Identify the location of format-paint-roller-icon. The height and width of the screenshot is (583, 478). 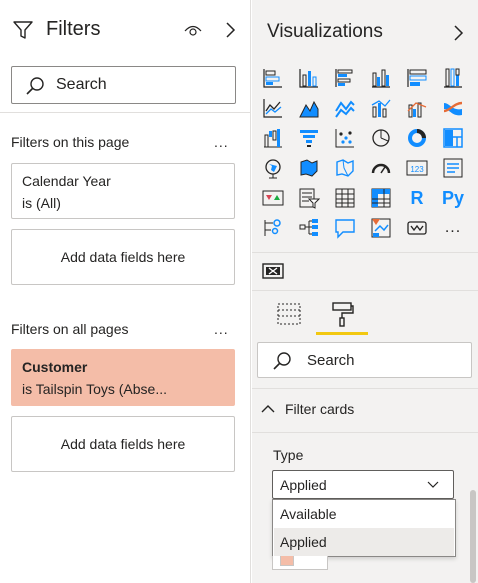
(342, 314).